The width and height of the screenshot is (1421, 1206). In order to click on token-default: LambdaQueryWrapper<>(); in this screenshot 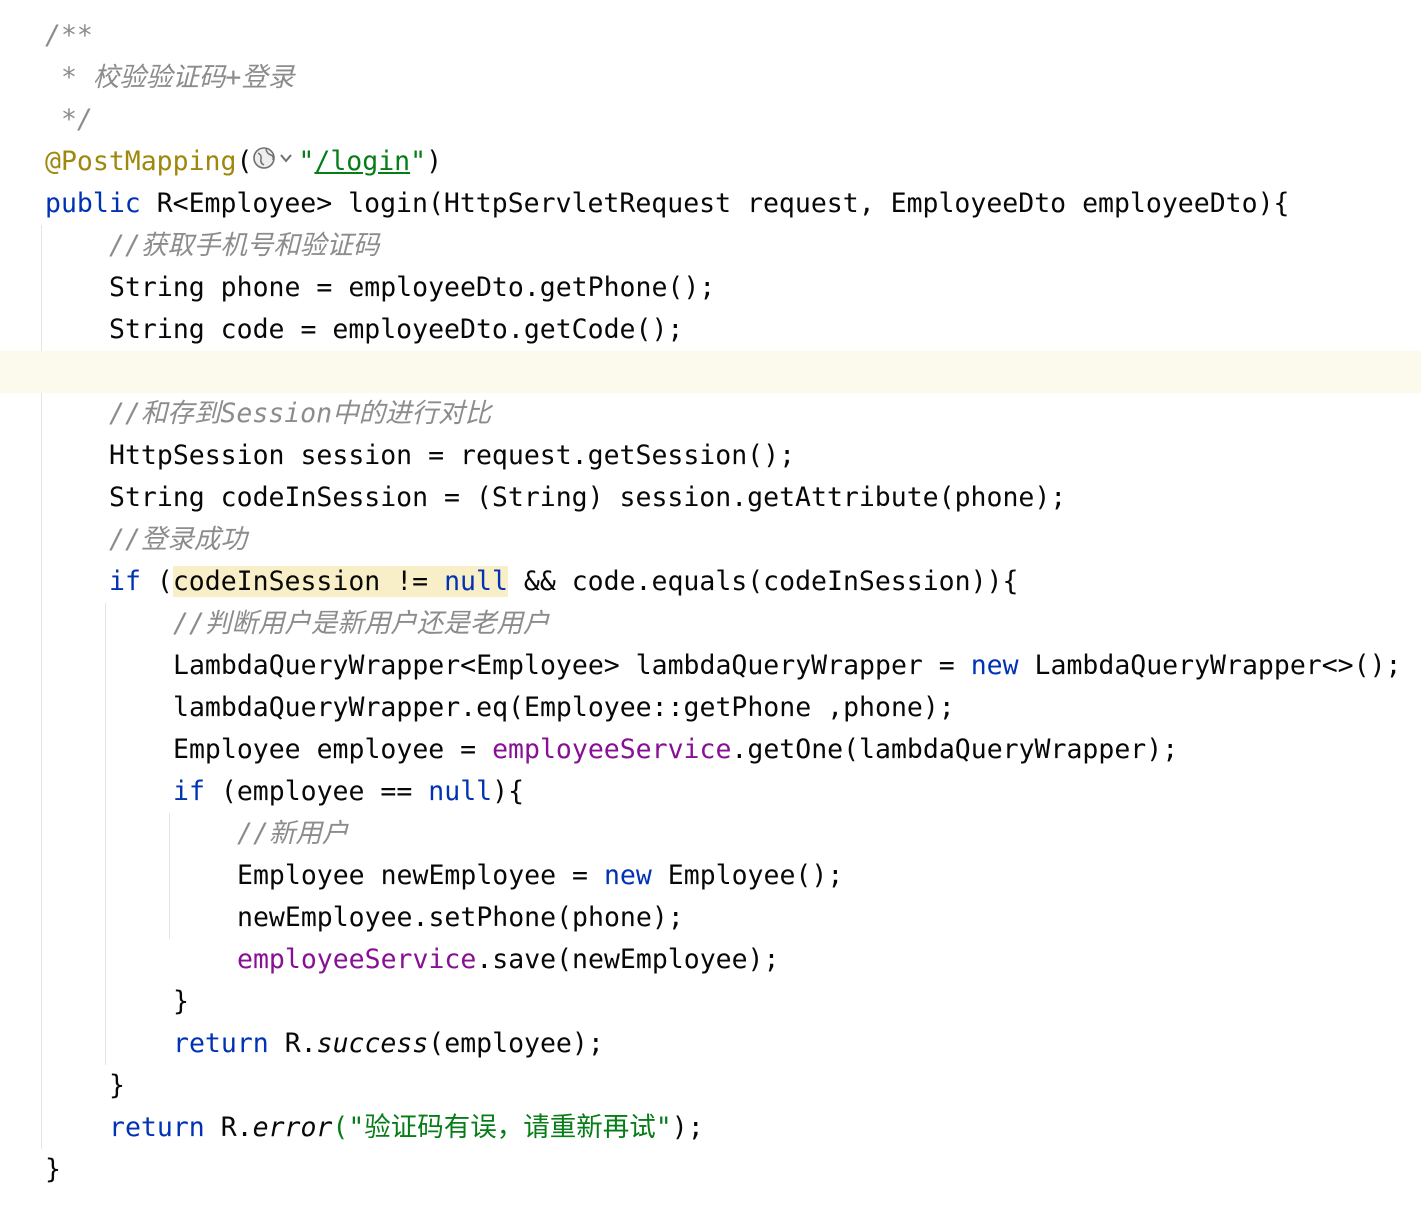, I will do `click(1210, 665)`.